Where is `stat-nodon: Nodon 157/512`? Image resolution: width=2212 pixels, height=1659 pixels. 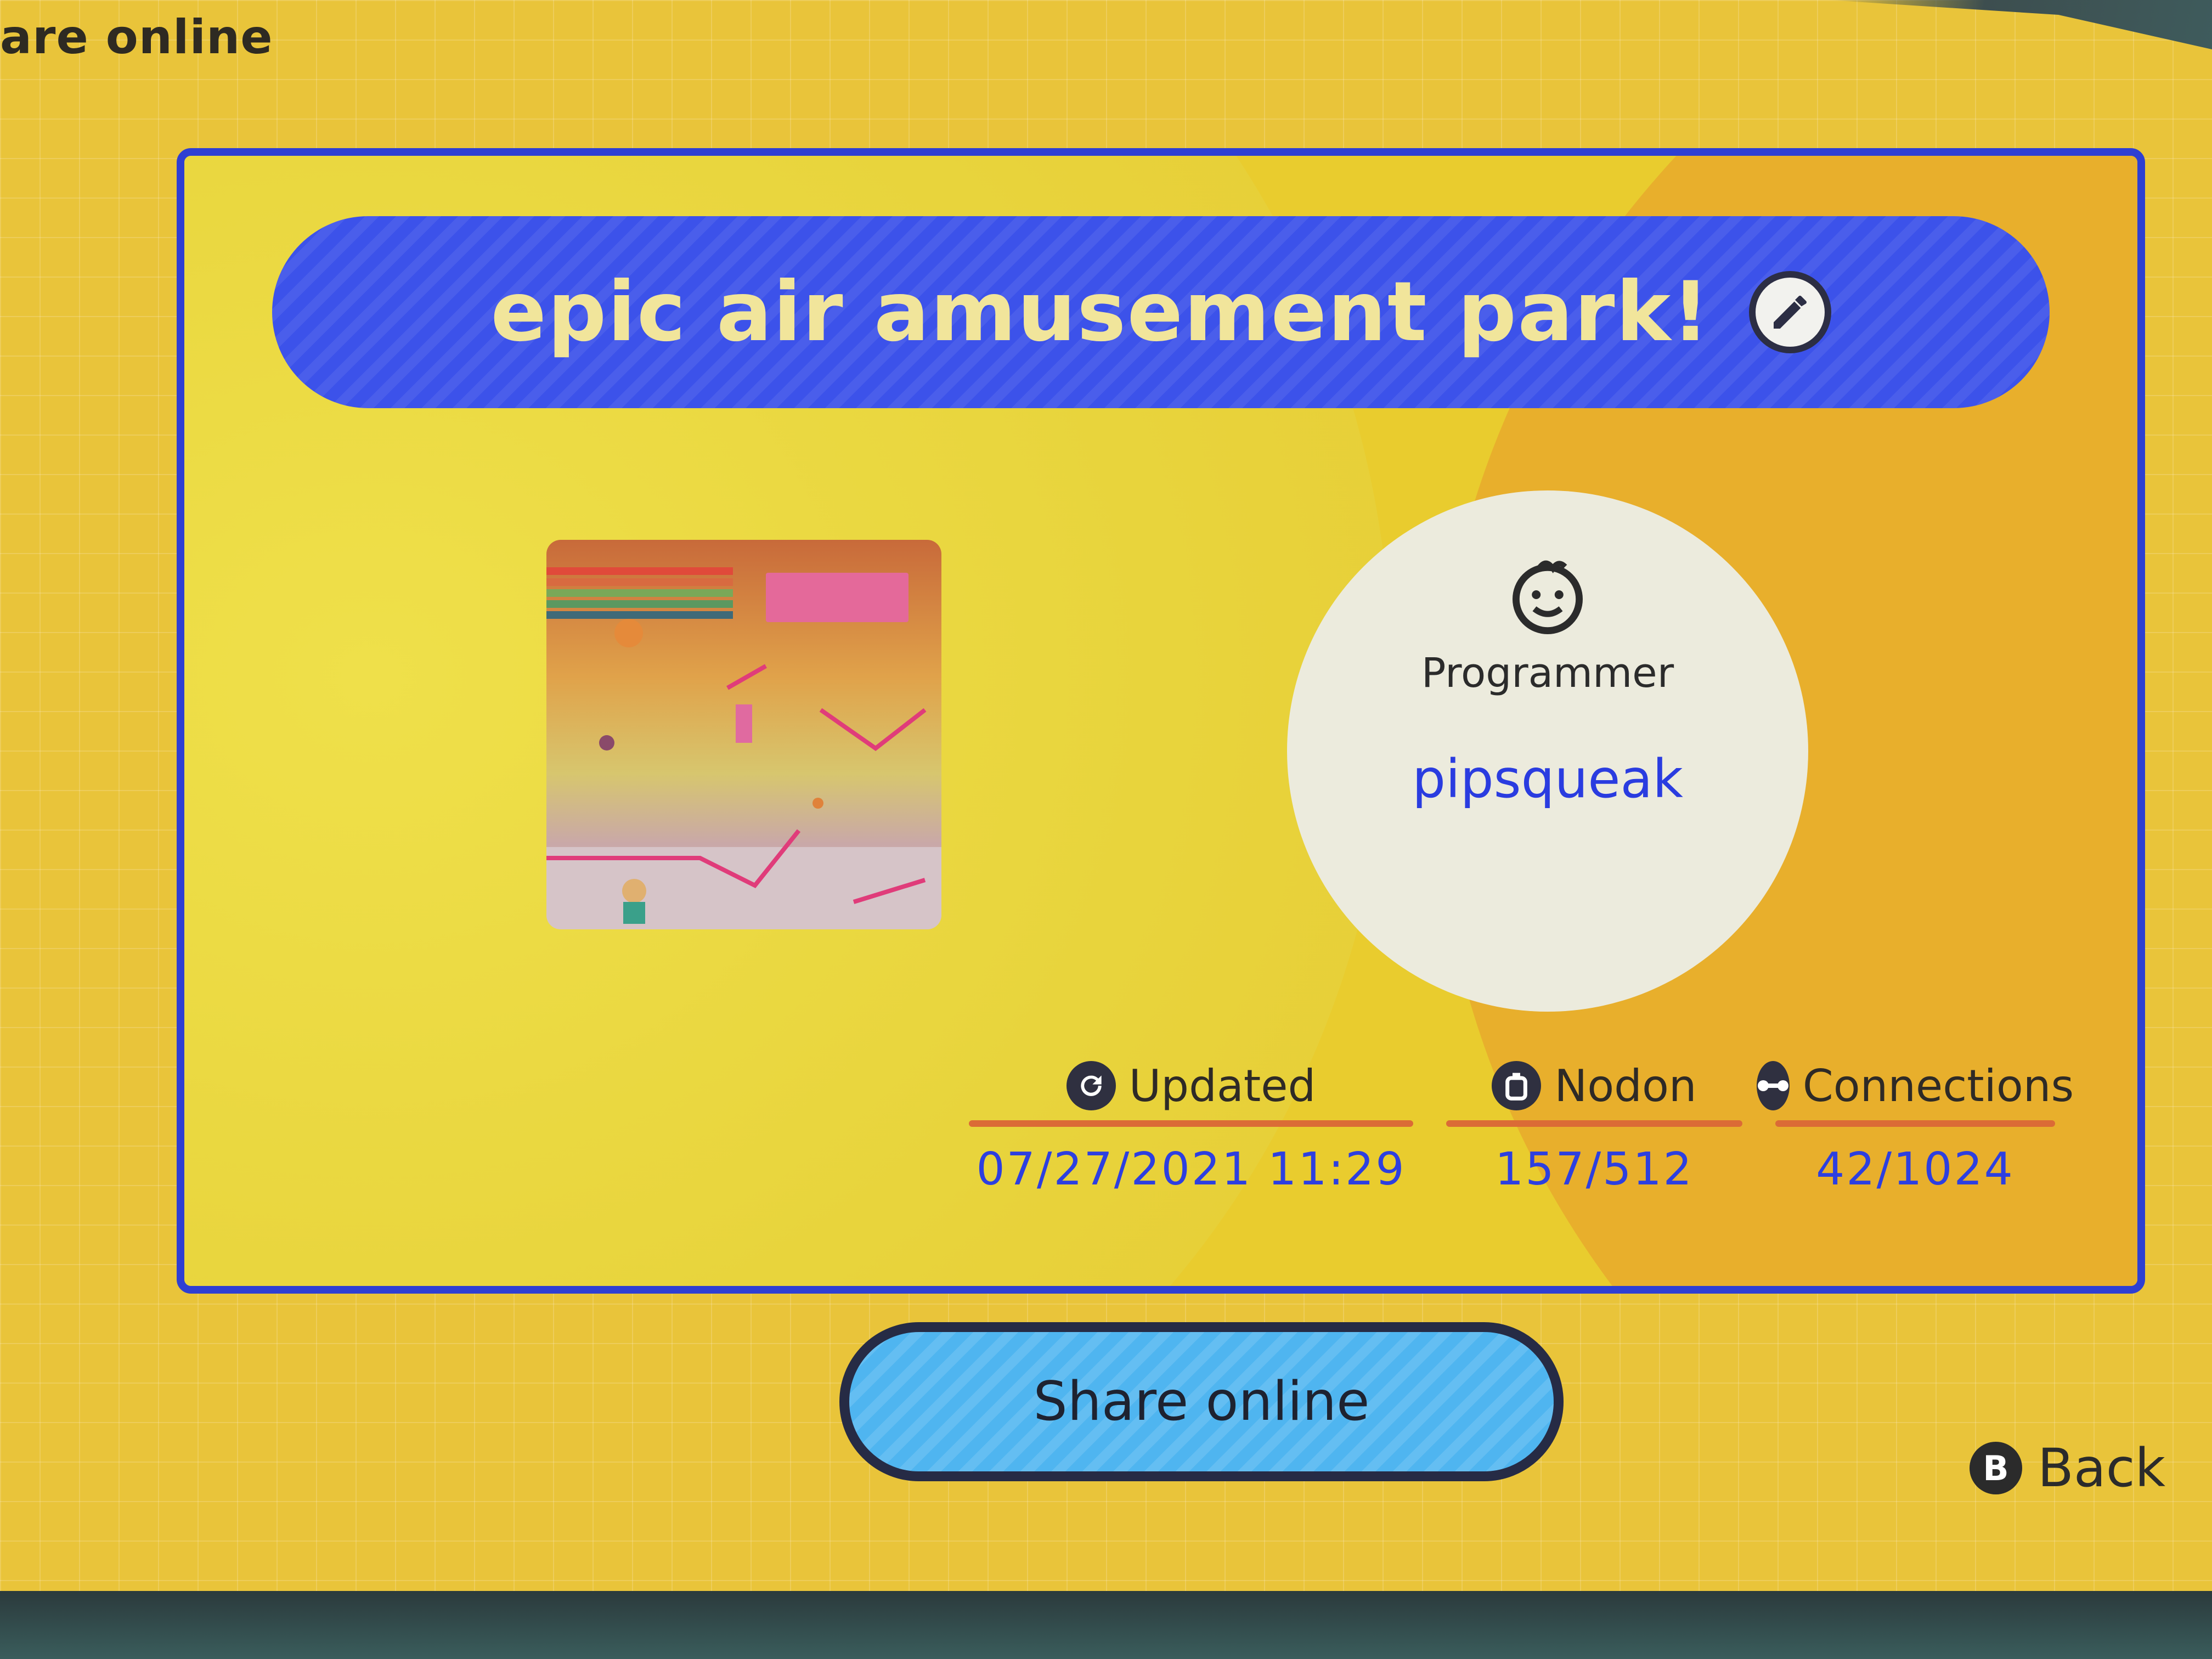 stat-nodon: Nodon 157/512 is located at coordinates (1594, 1125).